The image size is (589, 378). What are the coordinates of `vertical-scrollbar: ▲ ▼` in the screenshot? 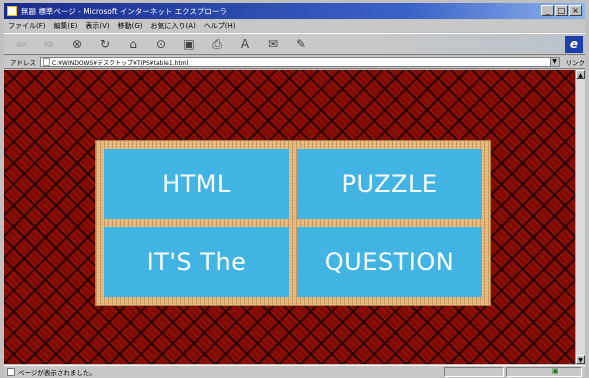 It's located at (580, 217).